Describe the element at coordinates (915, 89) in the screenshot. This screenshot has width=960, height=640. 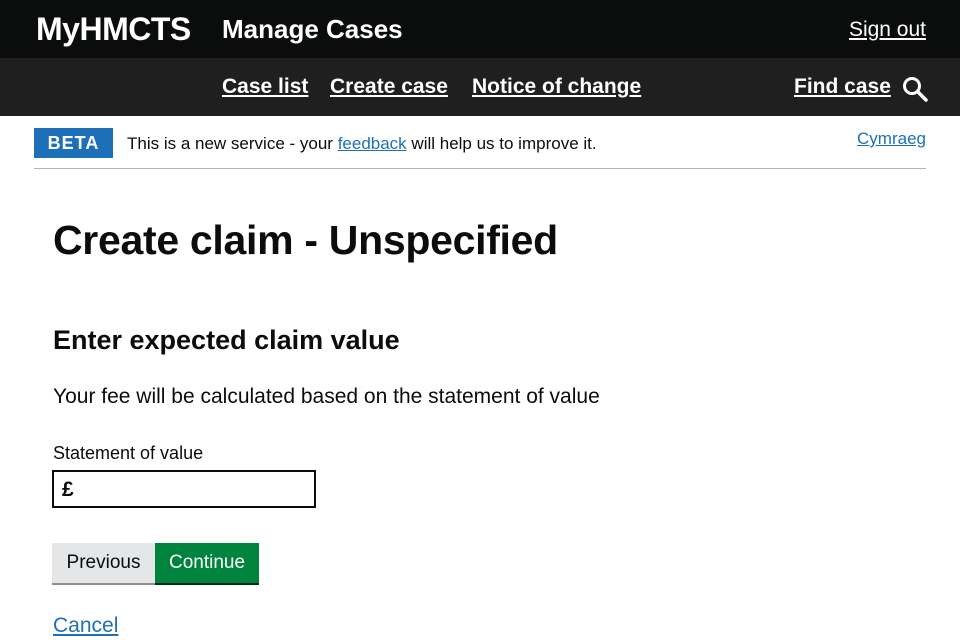
I see `search-icon` at that location.